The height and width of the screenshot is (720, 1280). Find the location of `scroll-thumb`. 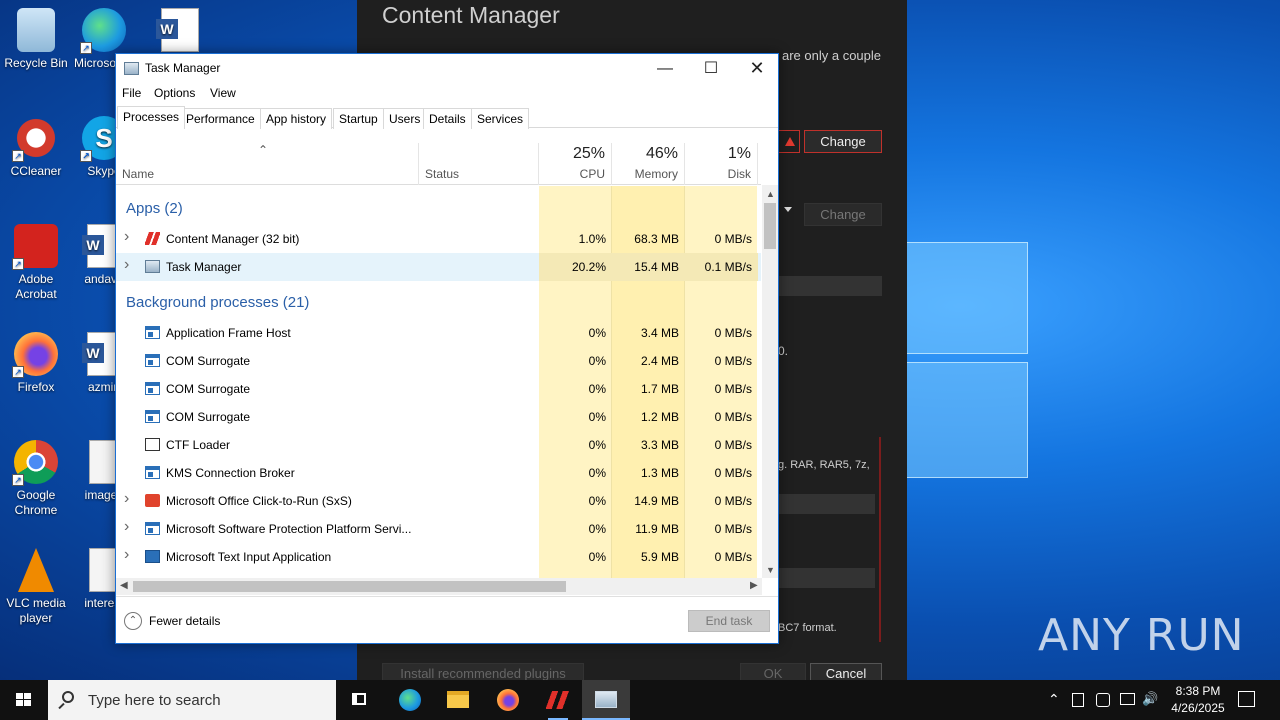

scroll-thumb is located at coordinates (770, 226).